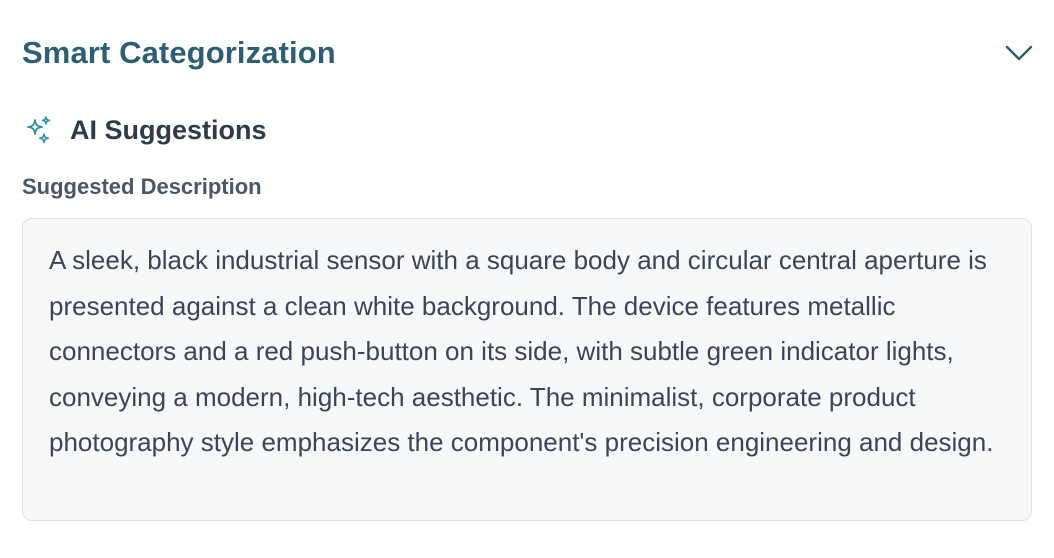  I want to click on chevron-down-icon, so click(1019, 53).